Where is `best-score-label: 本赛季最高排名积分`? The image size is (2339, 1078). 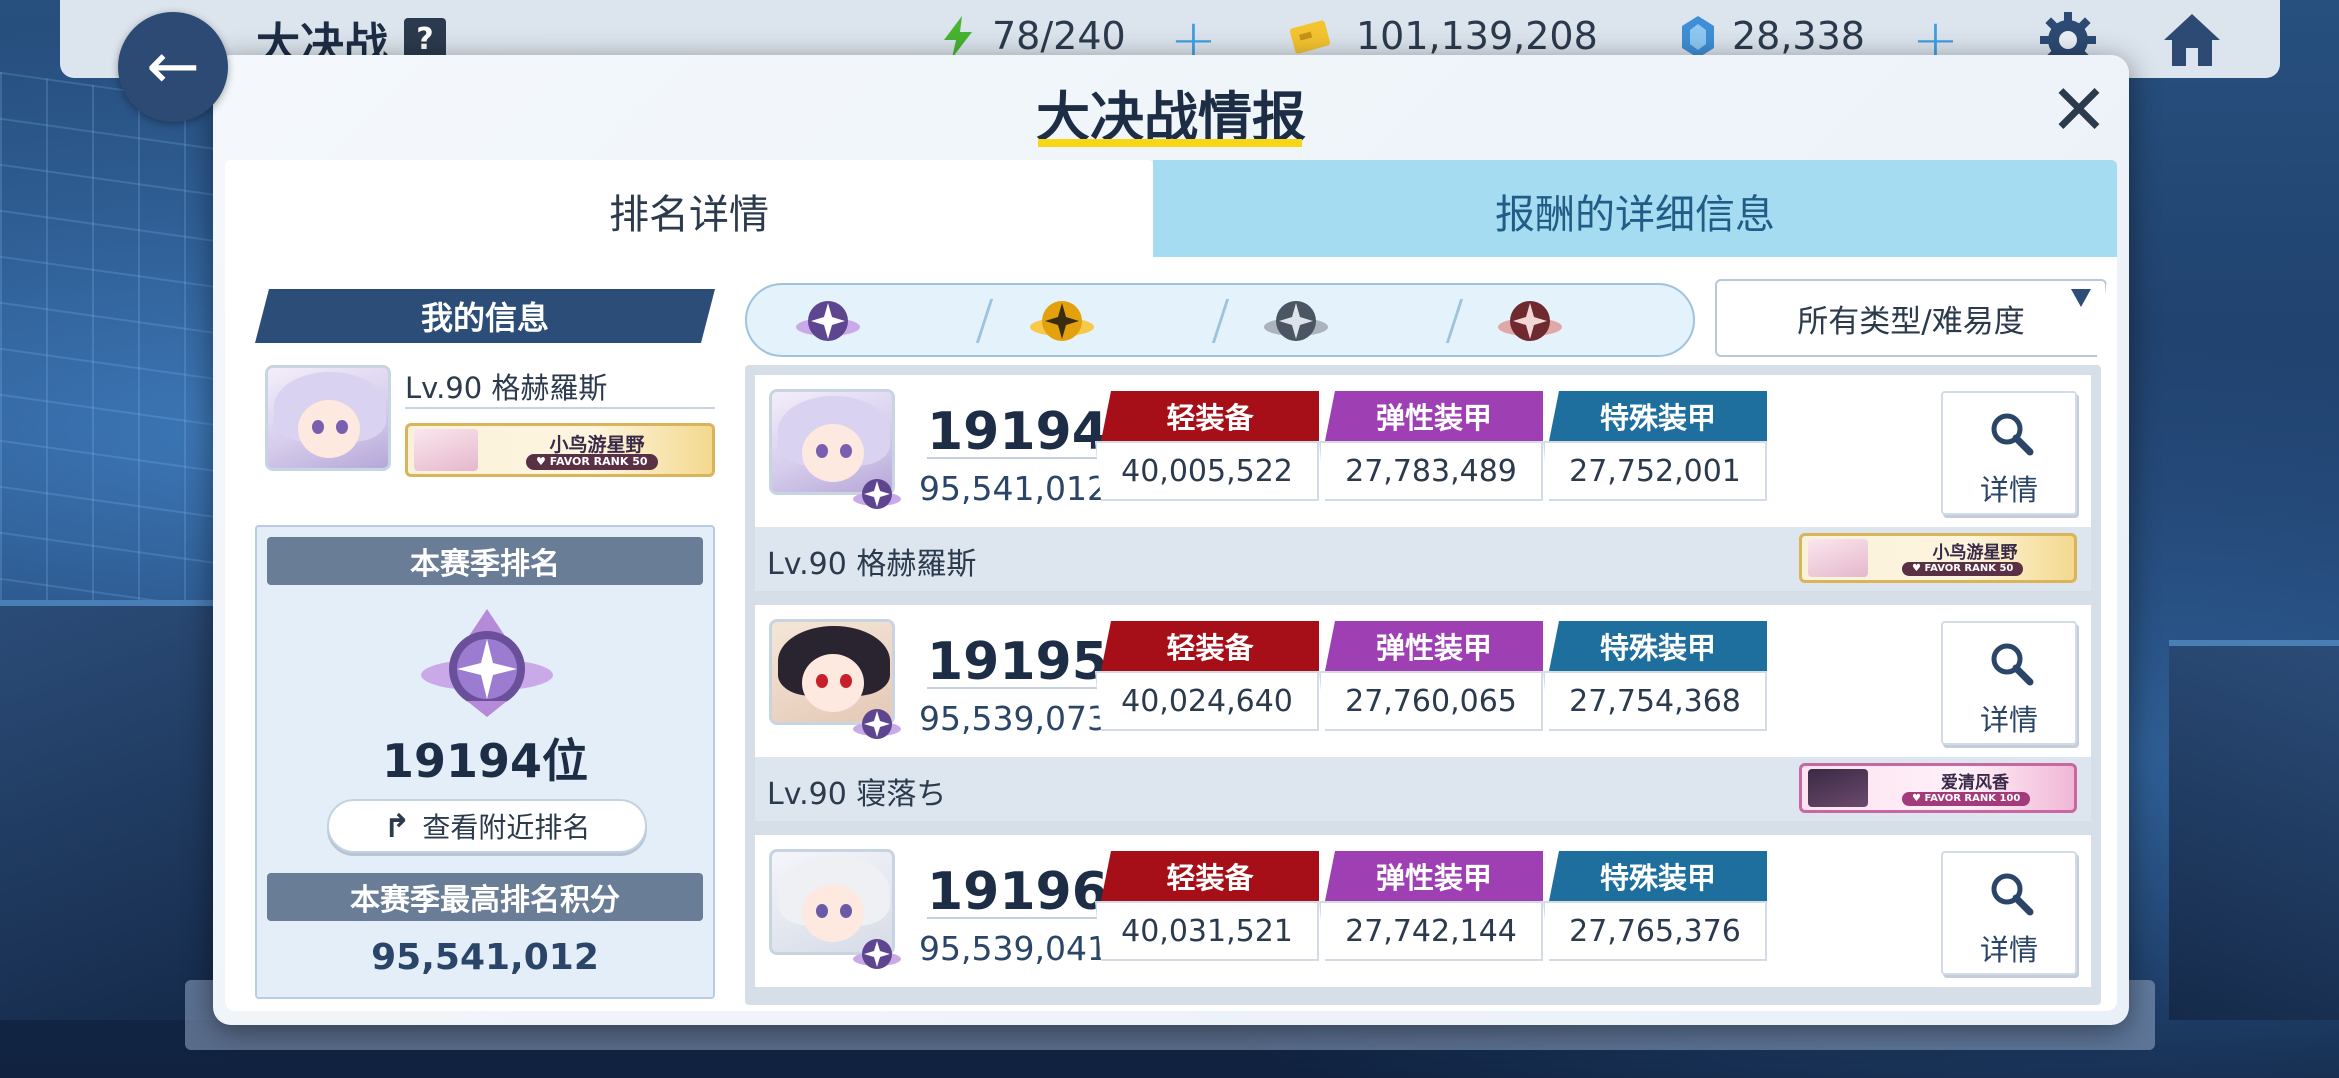
best-score-label: 本赛季最高排名积分 is located at coordinates (485, 897).